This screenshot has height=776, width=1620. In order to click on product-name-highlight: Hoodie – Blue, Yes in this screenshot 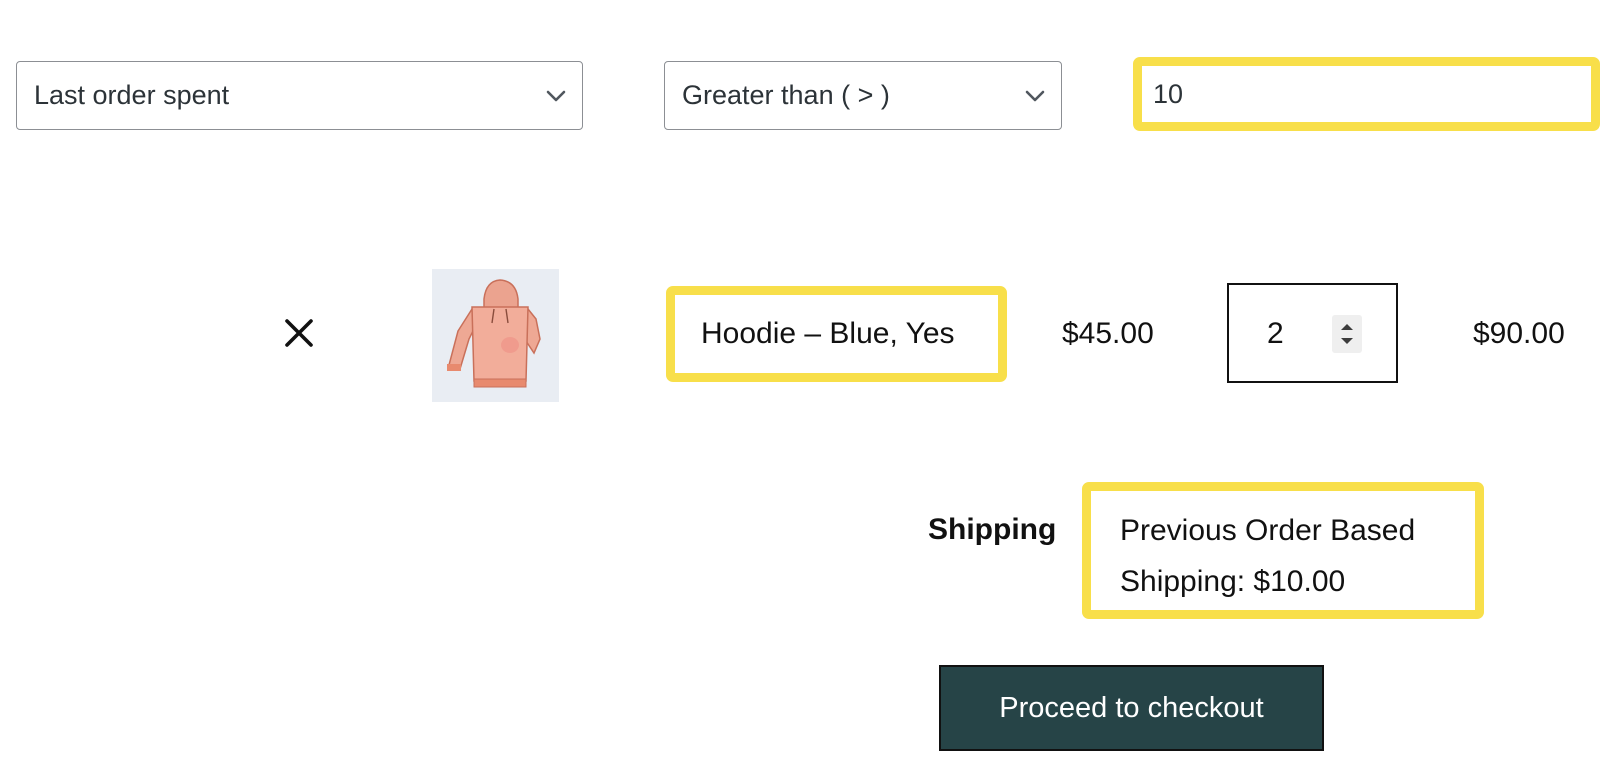, I will do `click(836, 334)`.